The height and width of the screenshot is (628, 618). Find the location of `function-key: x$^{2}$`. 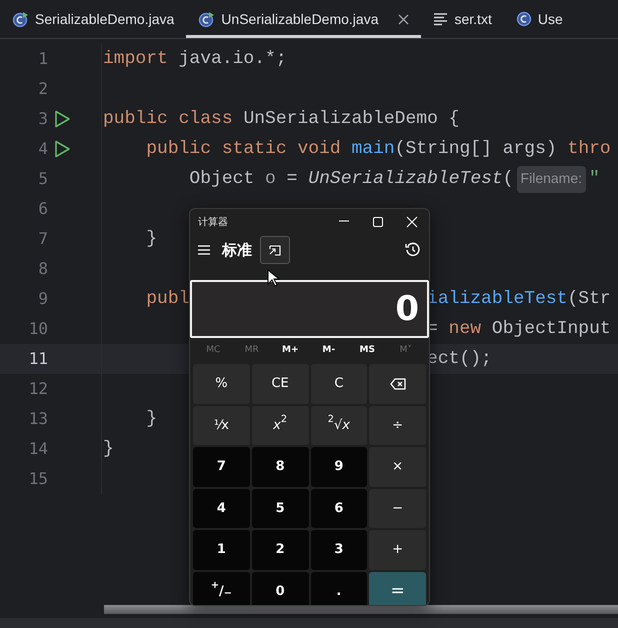

function-key: x$^{2}$ is located at coordinates (280, 425).